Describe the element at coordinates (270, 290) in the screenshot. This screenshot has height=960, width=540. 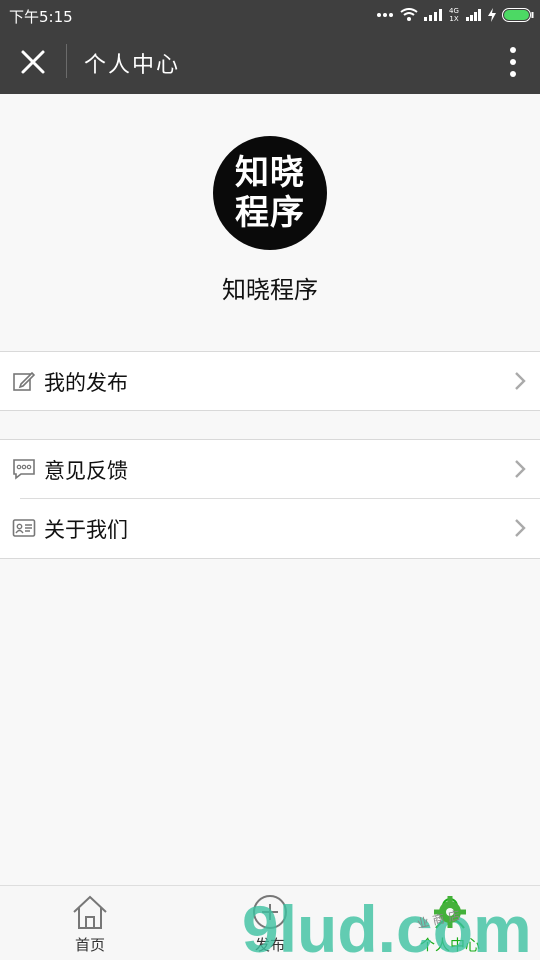
I see `user-name: 知晓程序` at that location.